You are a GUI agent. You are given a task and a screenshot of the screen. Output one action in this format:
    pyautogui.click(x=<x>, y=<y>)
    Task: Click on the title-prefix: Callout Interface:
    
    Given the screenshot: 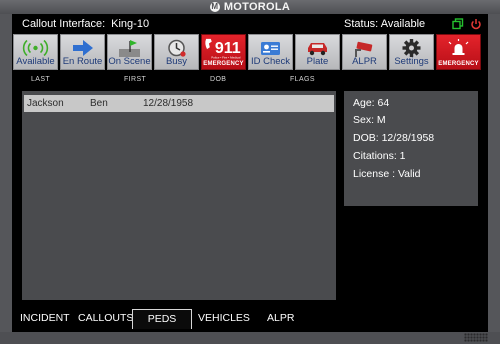 What is the action you would take?
    pyautogui.click(x=64, y=24)
    